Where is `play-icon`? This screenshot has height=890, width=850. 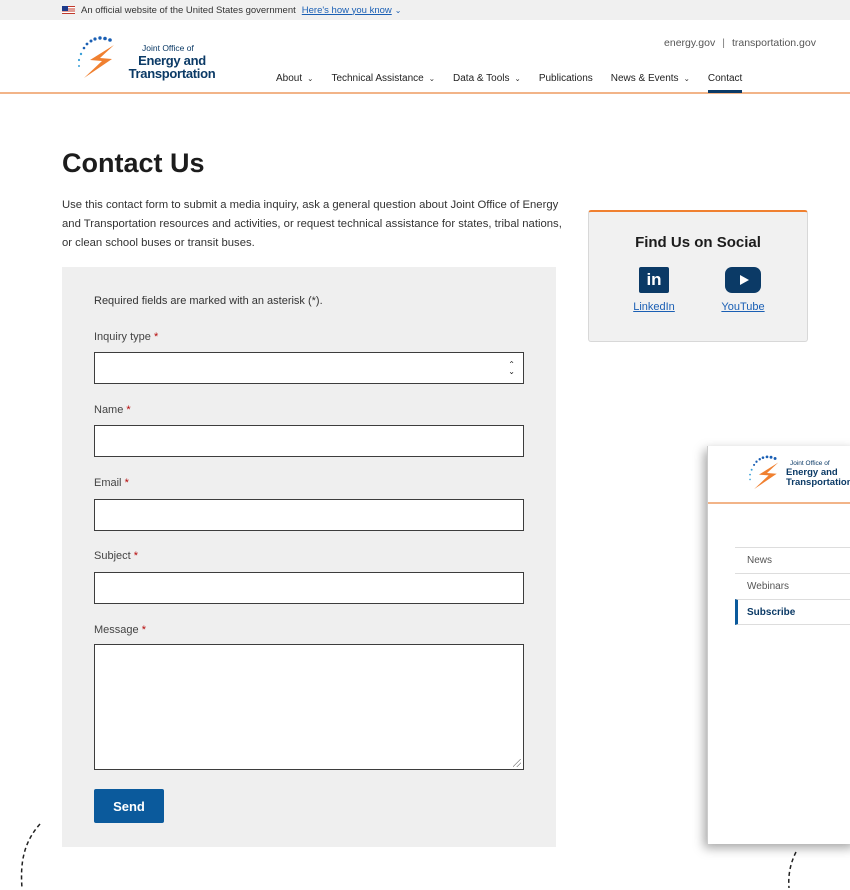
play-icon is located at coordinates (744, 280).